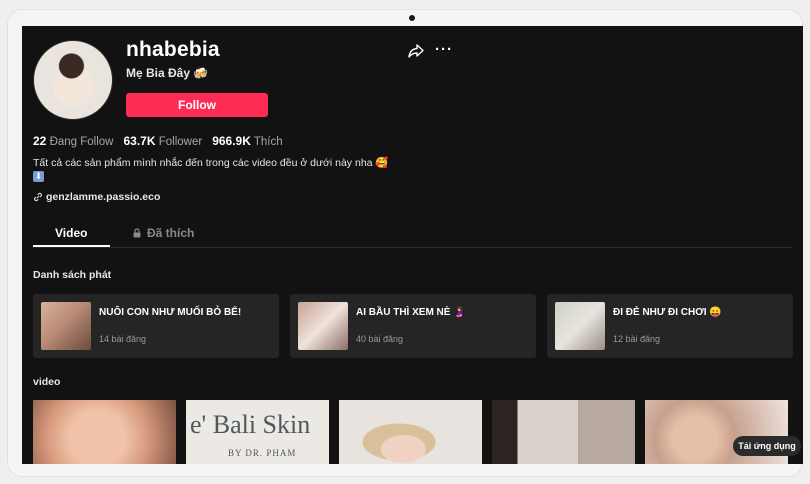  I want to click on tab-video: Video, so click(71, 233).